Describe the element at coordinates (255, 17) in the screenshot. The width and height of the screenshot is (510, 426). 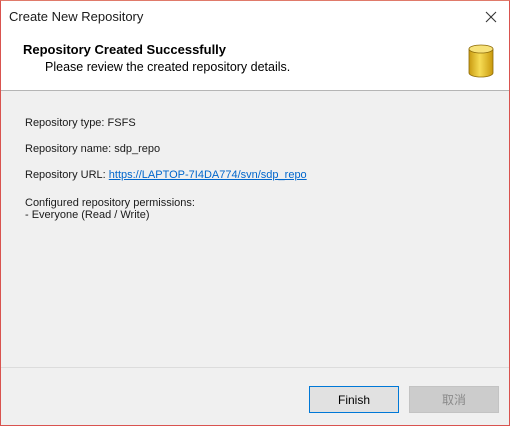
I see `title-bar: Create New Repository` at that location.